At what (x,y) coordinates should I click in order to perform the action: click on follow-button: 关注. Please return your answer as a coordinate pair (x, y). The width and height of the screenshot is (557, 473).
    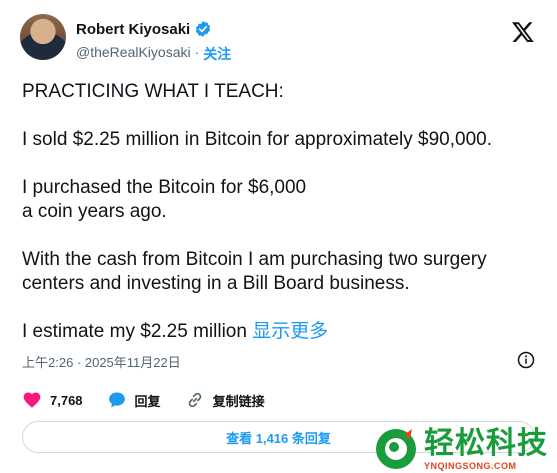
    Looking at the image, I should click on (217, 54).